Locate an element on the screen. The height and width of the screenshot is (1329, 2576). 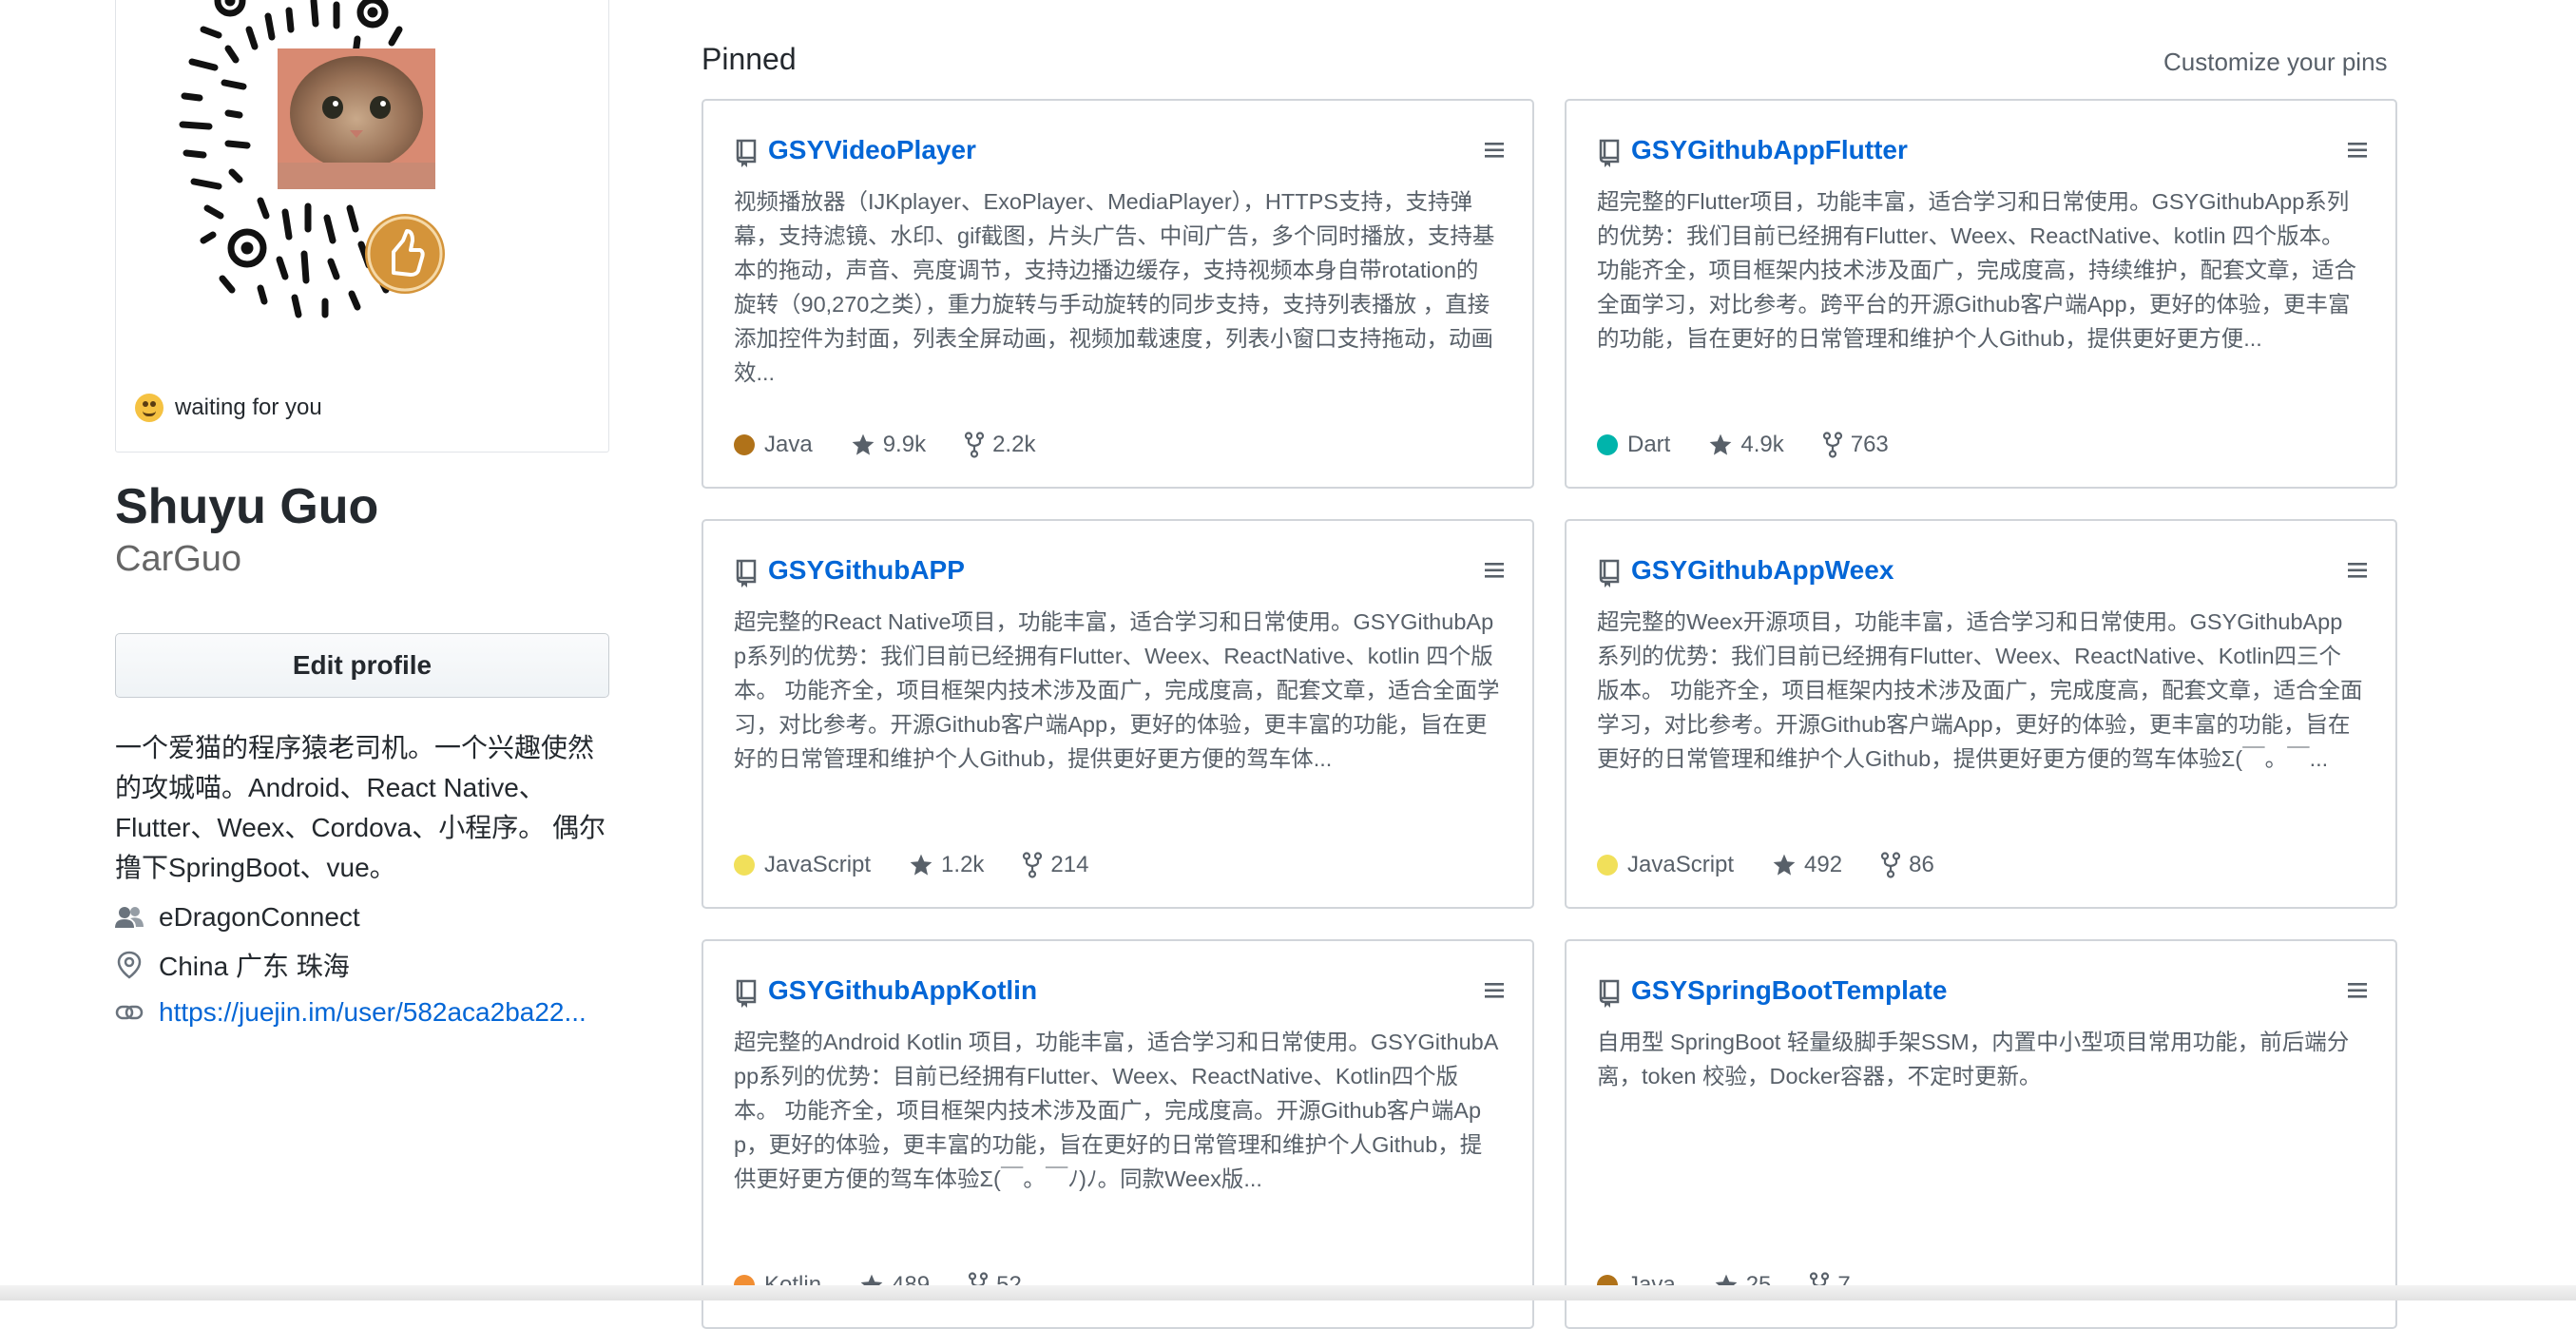
avatar-card: waiting for you is located at coordinates (362, 226).